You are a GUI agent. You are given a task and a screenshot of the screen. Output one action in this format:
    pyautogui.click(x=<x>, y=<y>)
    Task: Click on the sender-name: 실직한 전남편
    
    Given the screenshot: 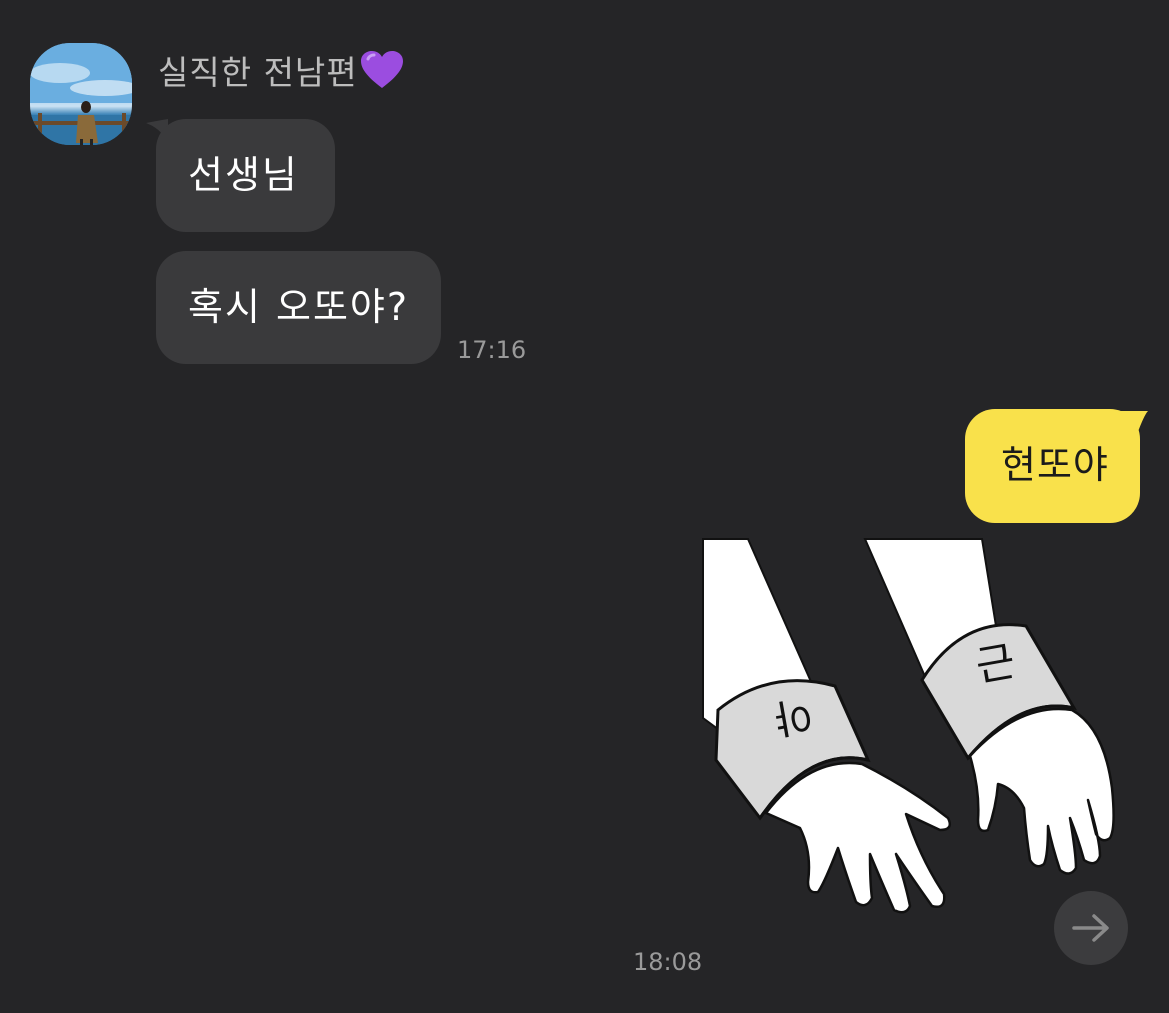 What is the action you would take?
    pyautogui.click(x=281, y=74)
    